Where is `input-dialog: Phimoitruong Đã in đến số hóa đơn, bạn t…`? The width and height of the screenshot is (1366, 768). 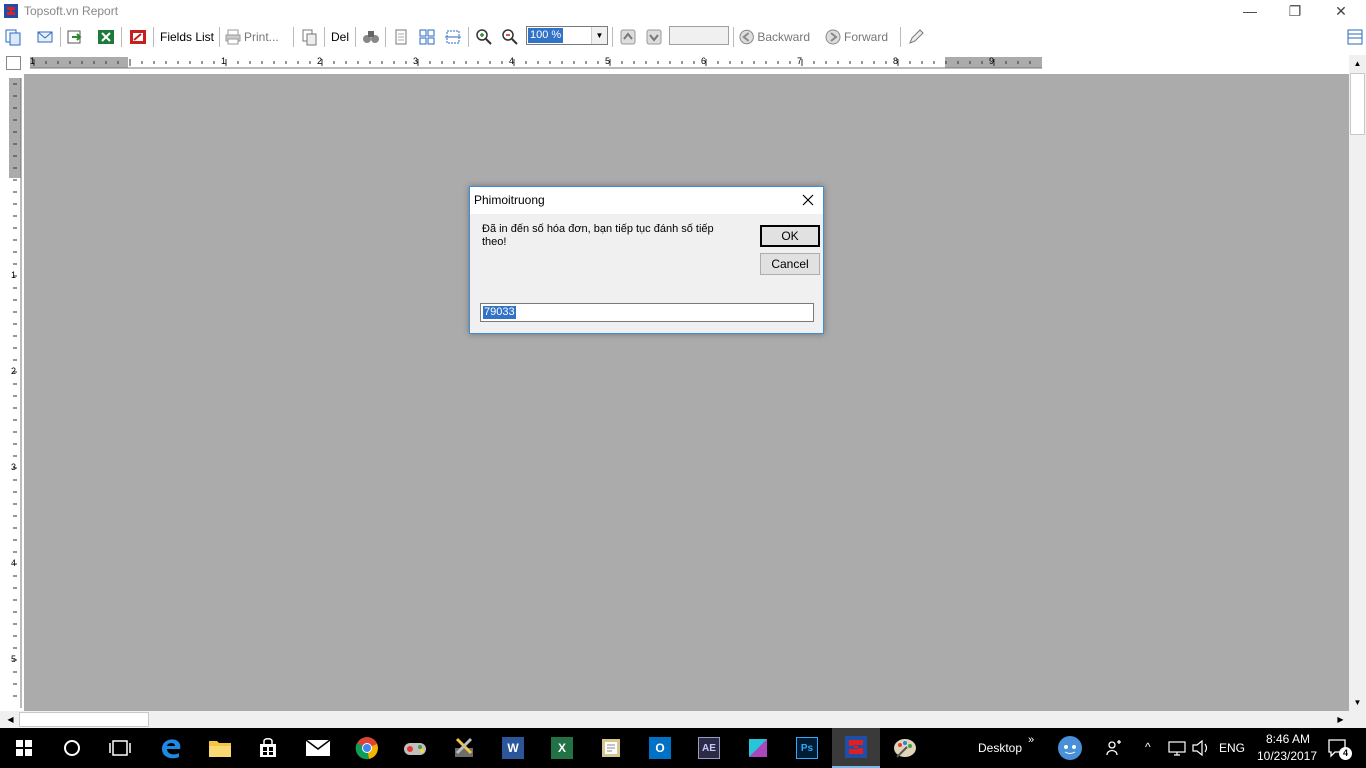
input-dialog: Phimoitruong Đã in đến số hóa đơn, bạn t… is located at coordinates (646, 260).